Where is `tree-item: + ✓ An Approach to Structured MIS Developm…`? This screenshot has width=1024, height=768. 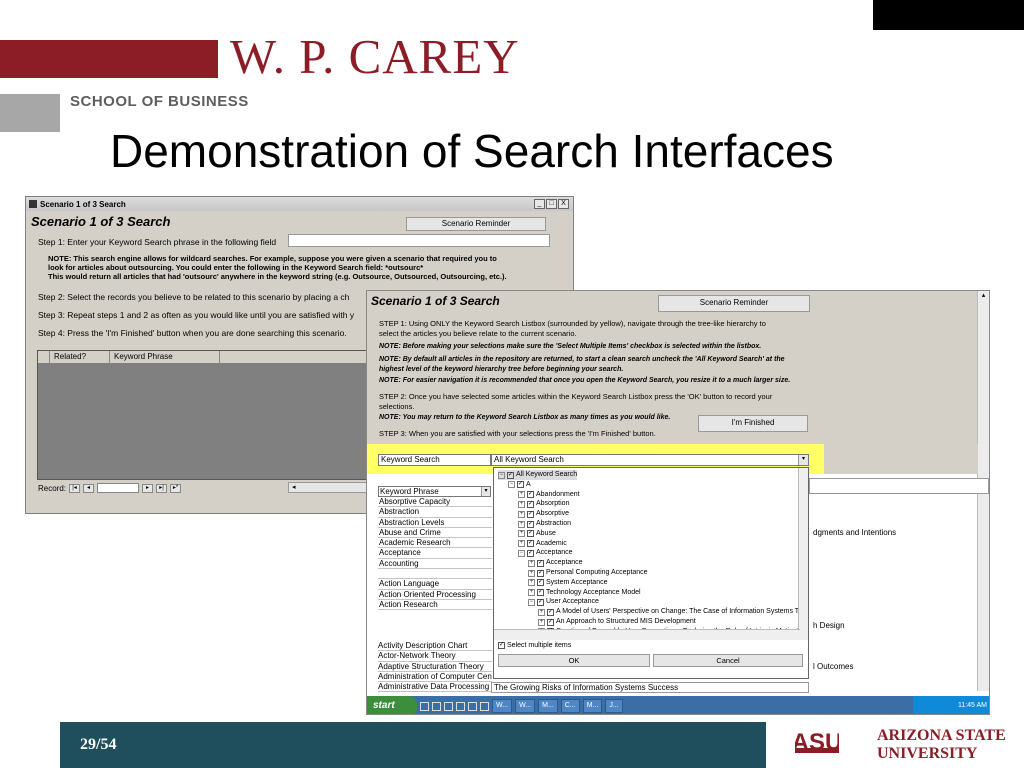
tree-item: + ✓ An Approach to Structured MIS Developm… is located at coordinates (617, 622).